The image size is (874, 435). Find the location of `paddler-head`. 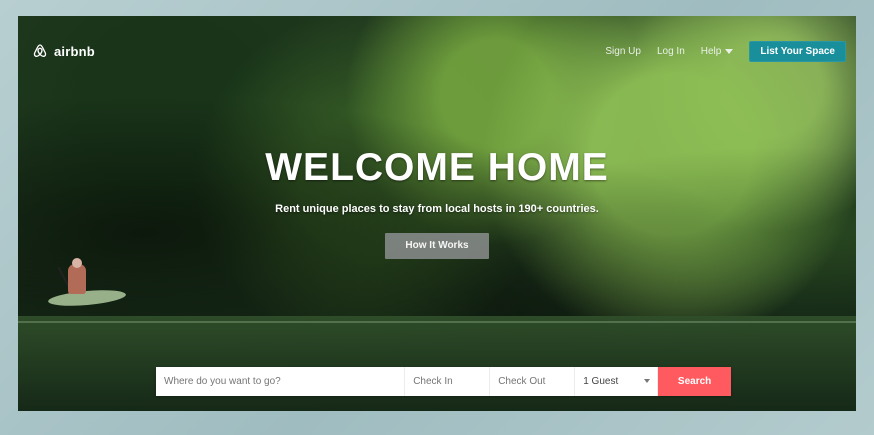

paddler-head is located at coordinates (77, 263).